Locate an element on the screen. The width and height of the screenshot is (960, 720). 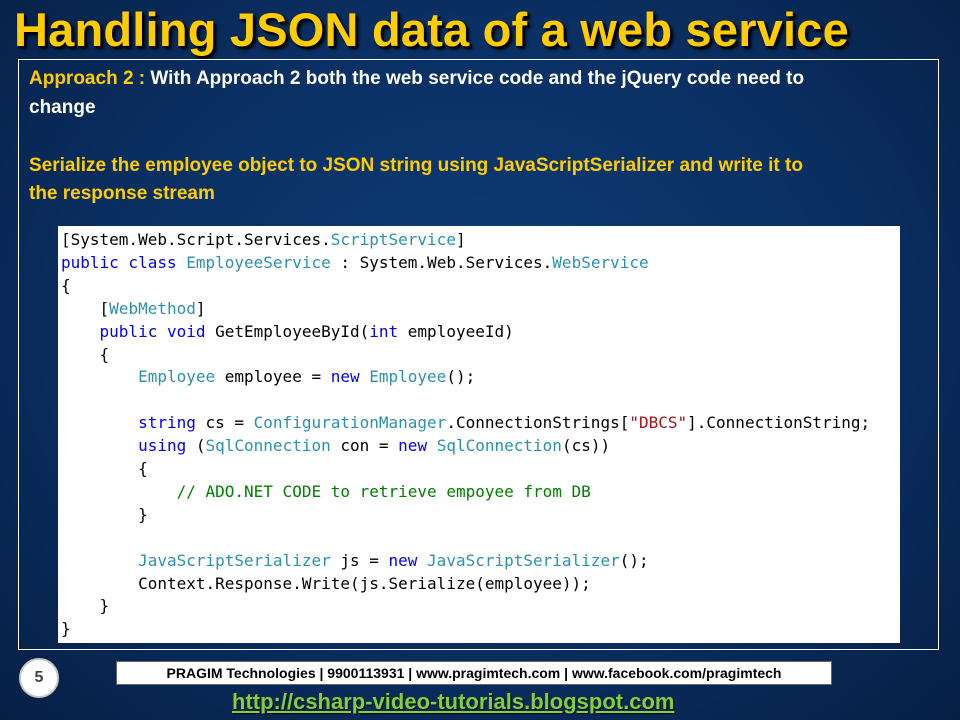
code-token: public void is located at coordinates (157, 331).